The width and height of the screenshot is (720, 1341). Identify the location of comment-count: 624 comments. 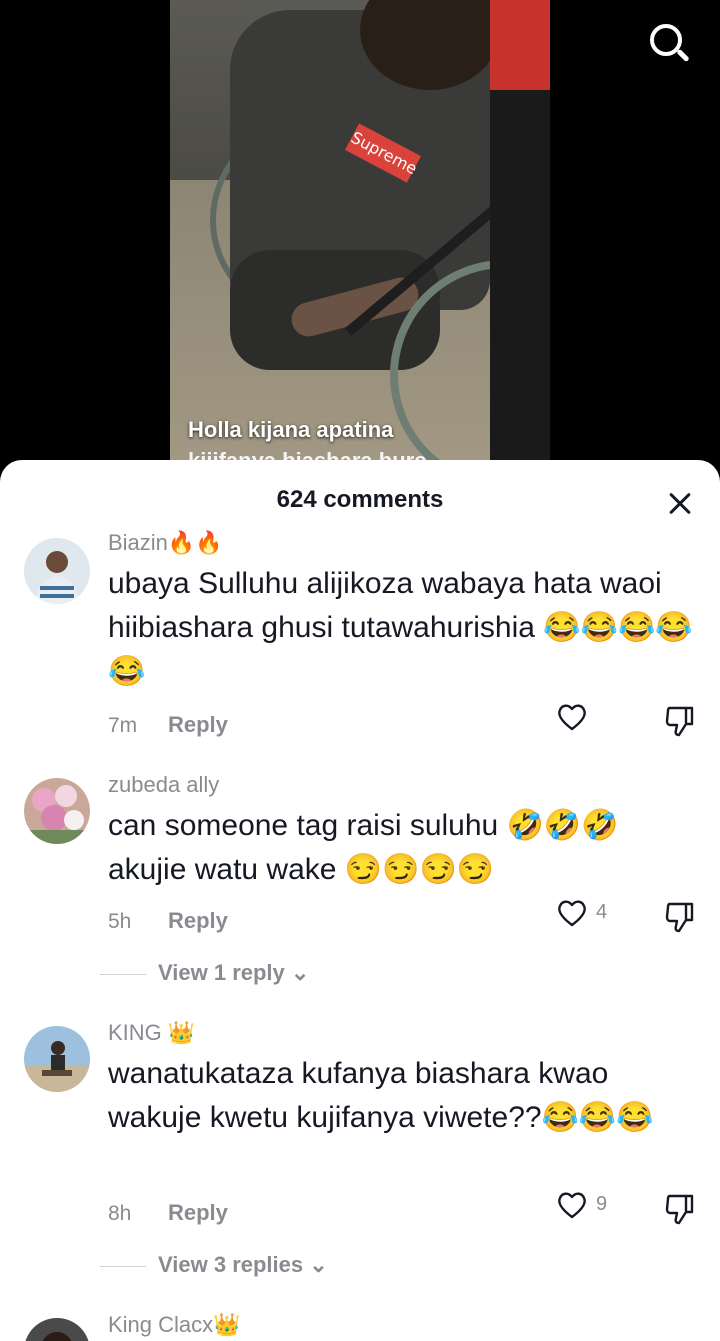
(360, 499).